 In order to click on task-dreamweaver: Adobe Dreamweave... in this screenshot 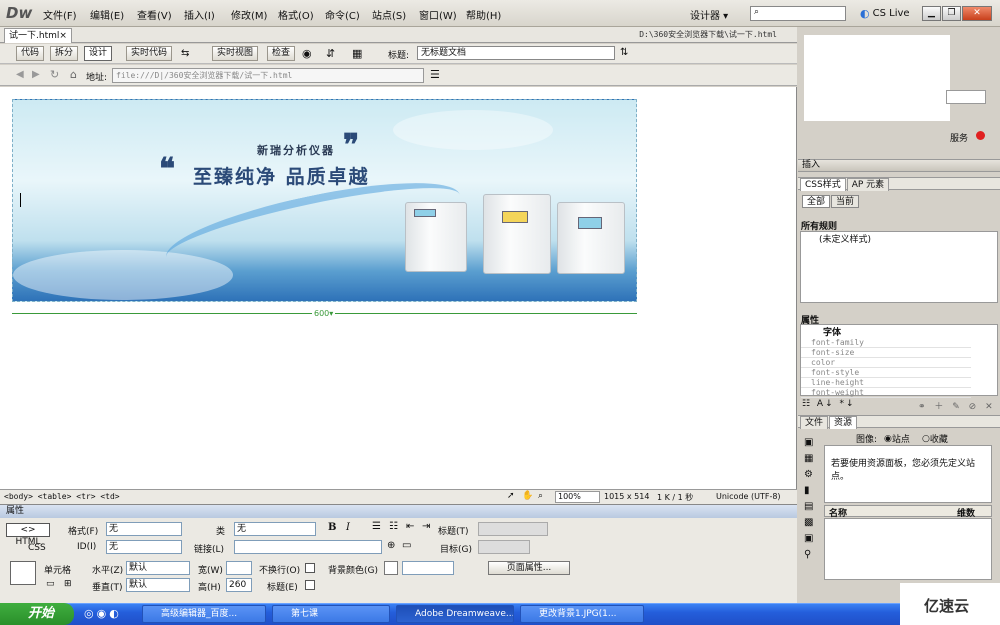, I will do `click(455, 614)`.